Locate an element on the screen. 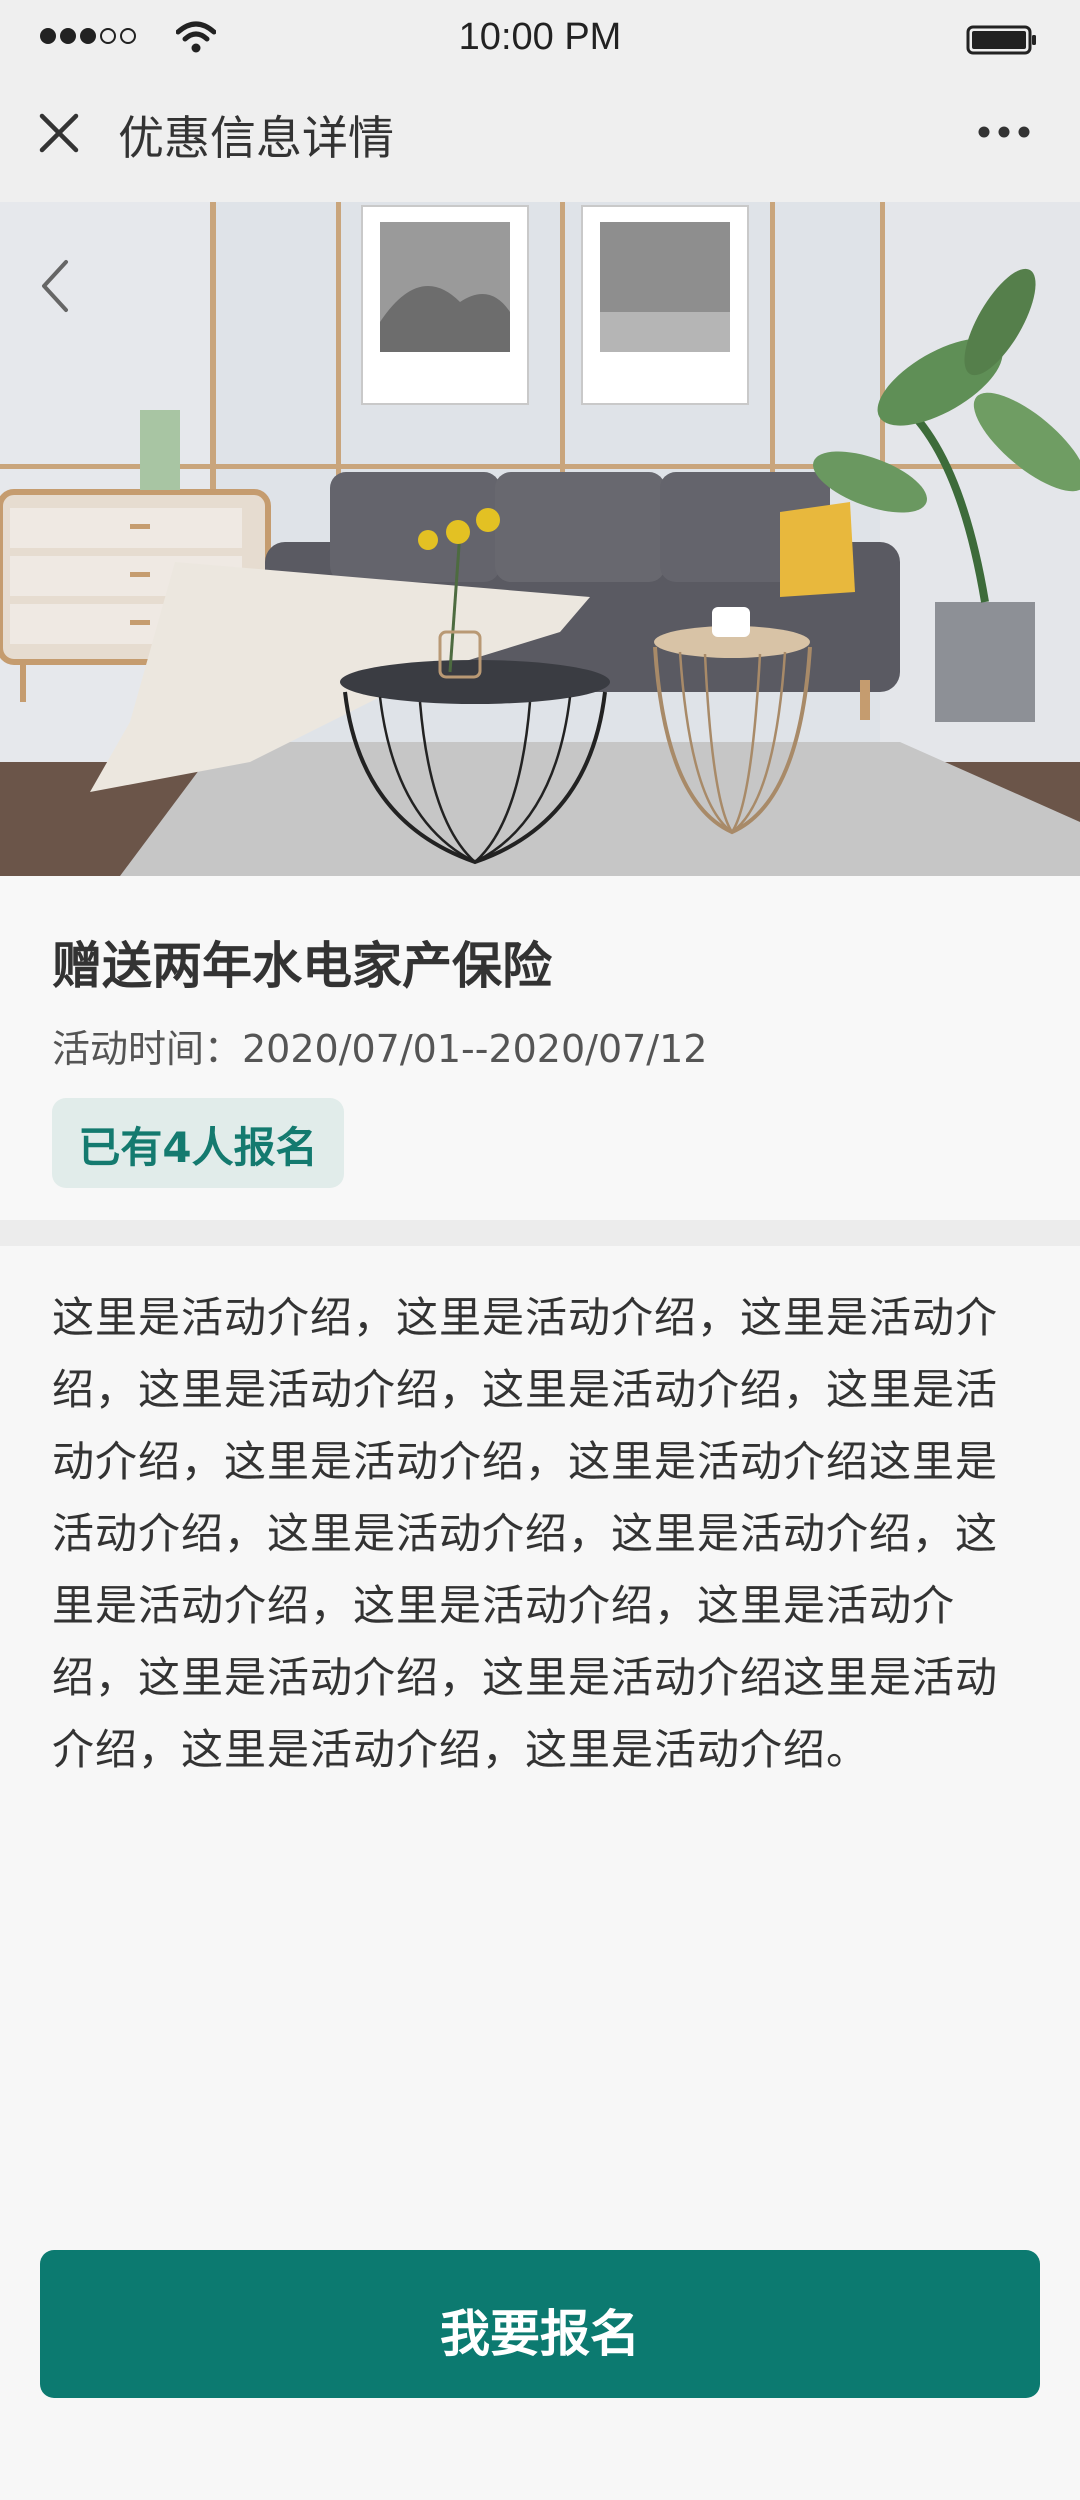  signup-button-label: 我要报名 is located at coordinates (540, 2334).